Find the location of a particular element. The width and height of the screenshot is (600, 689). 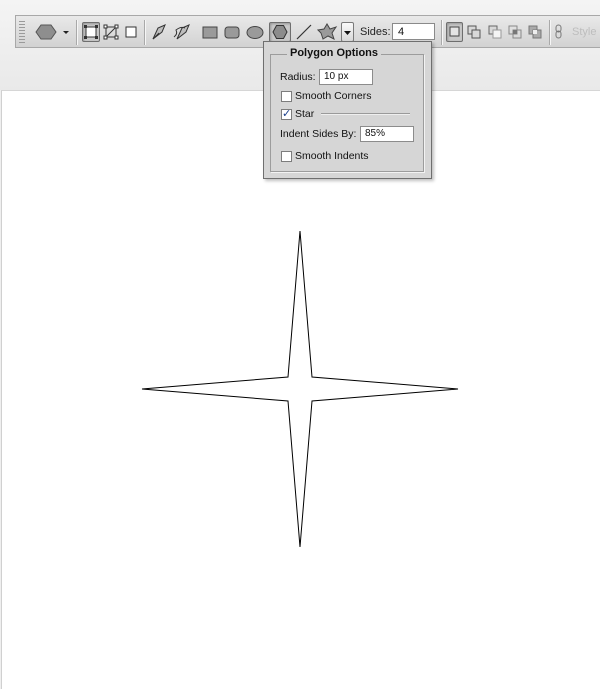

shape-layers-icon is located at coordinates (91, 32).